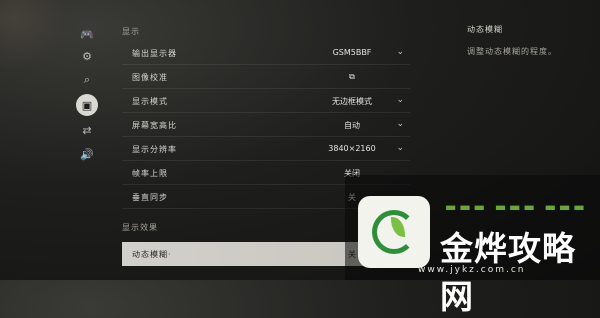  What do you see at coordinates (266, 149) in the screenshot?
I see `setting-resolution: 显示分辨率 3840×2160 ⌄` at bounding box center [266, 149].